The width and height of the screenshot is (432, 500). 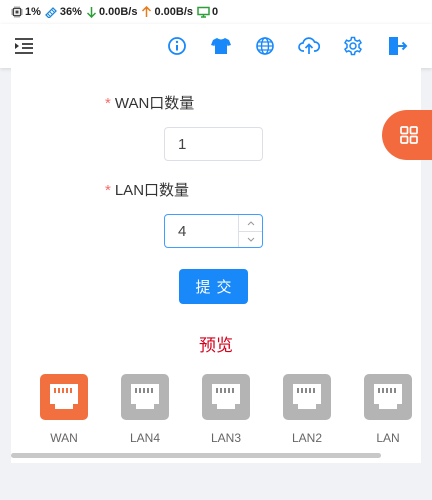 I want to click on upload-speed: 0.00B/s, so click(x=173, y=12).